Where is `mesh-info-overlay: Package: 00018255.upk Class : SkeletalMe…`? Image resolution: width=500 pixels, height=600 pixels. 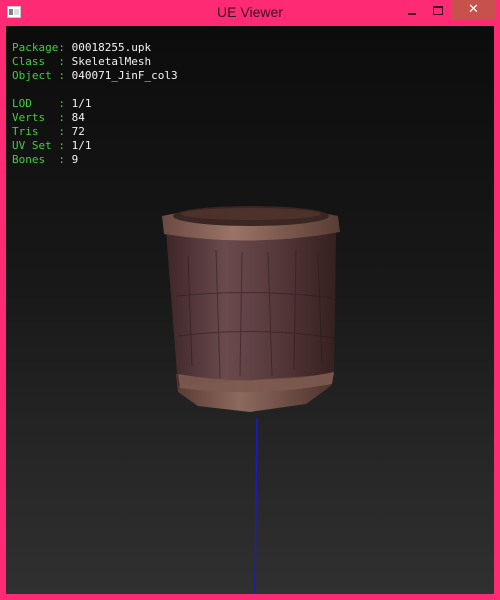
mesh-info-overlay: Package: 00018255.upk Class : SkeletalMe… is located at coordinates (95, 104).